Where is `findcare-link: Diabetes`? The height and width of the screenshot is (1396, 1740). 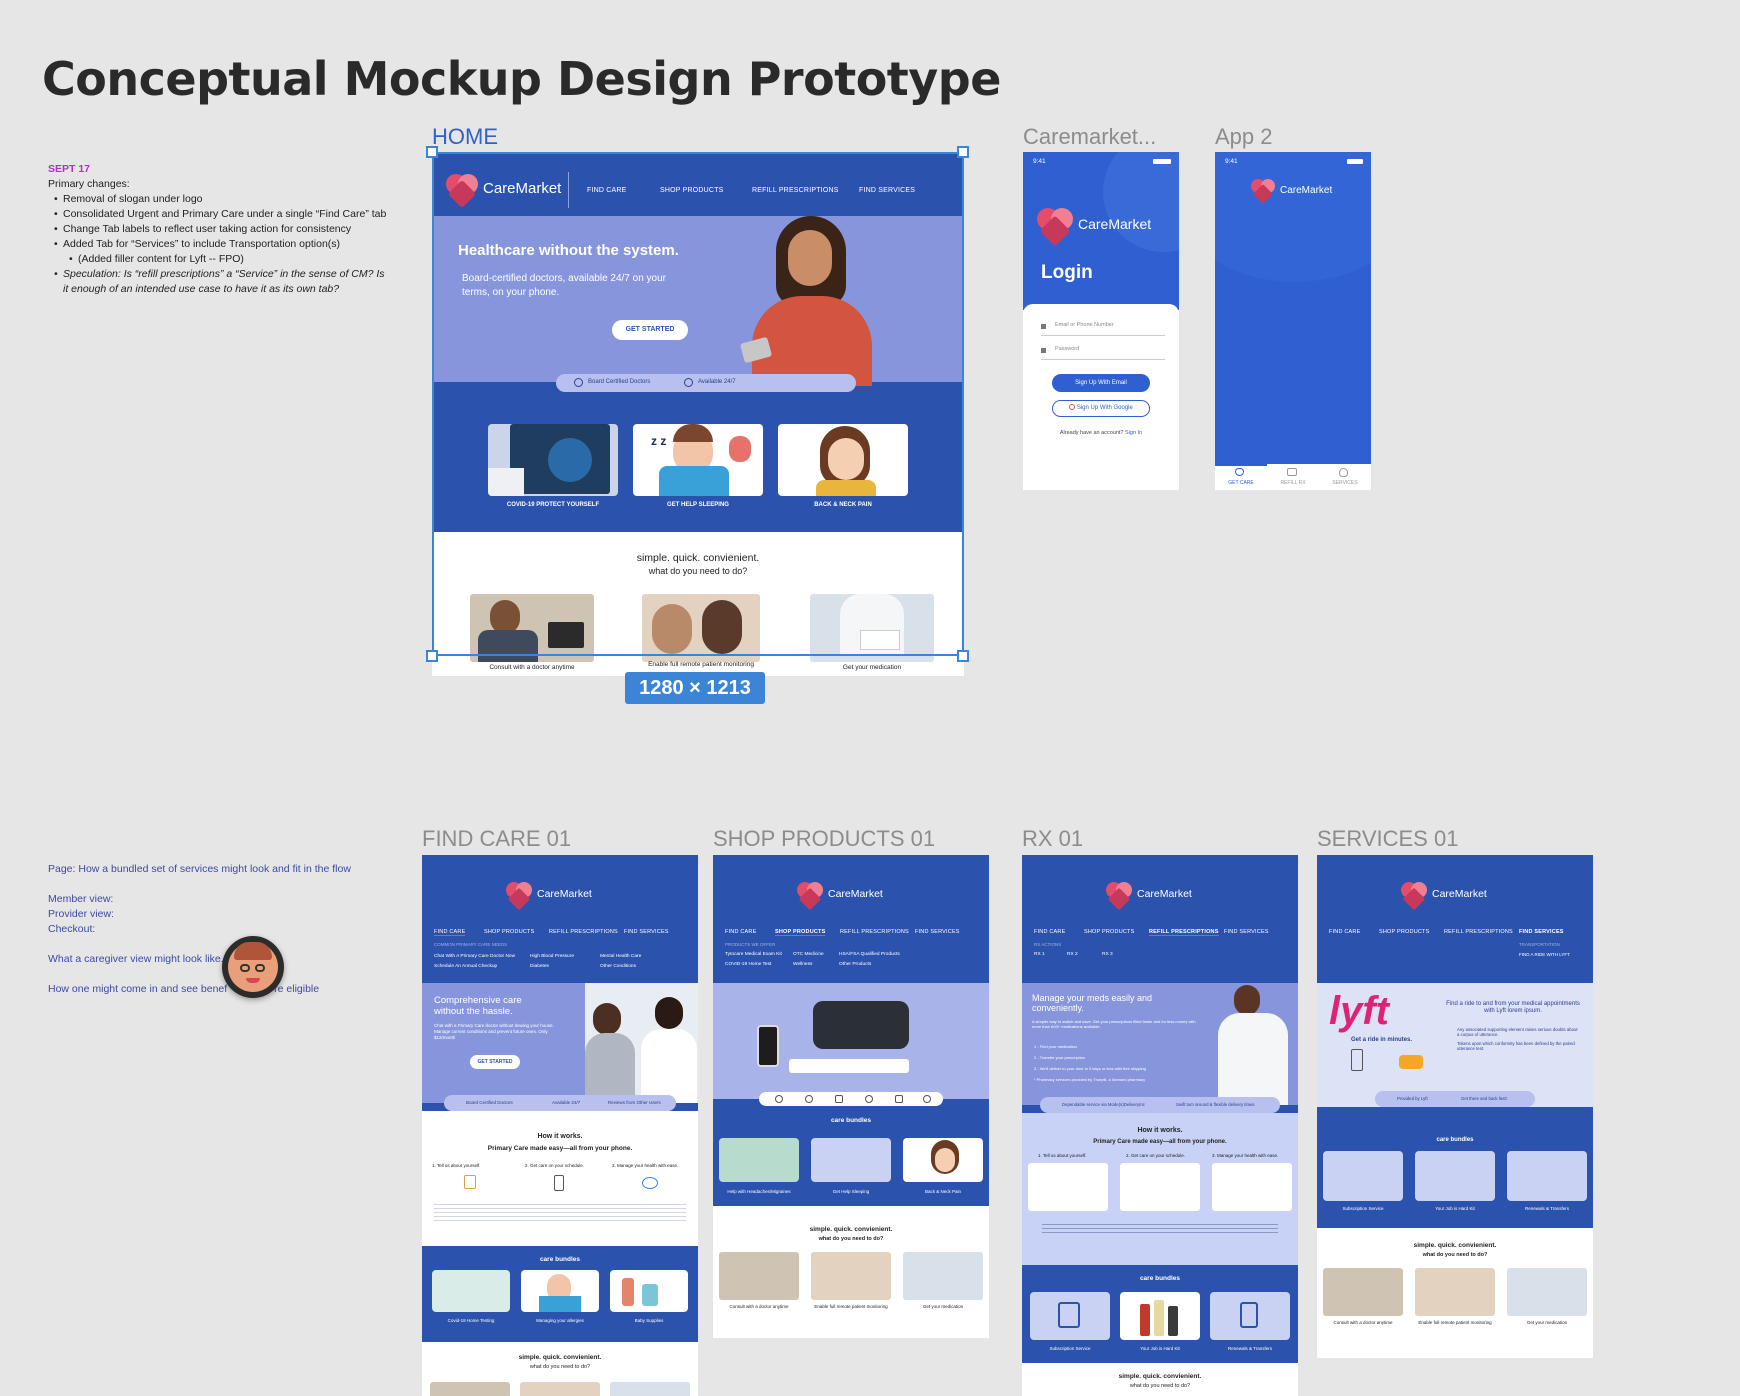
findcare-link: Diabetes is located at coordinates (539, 967).